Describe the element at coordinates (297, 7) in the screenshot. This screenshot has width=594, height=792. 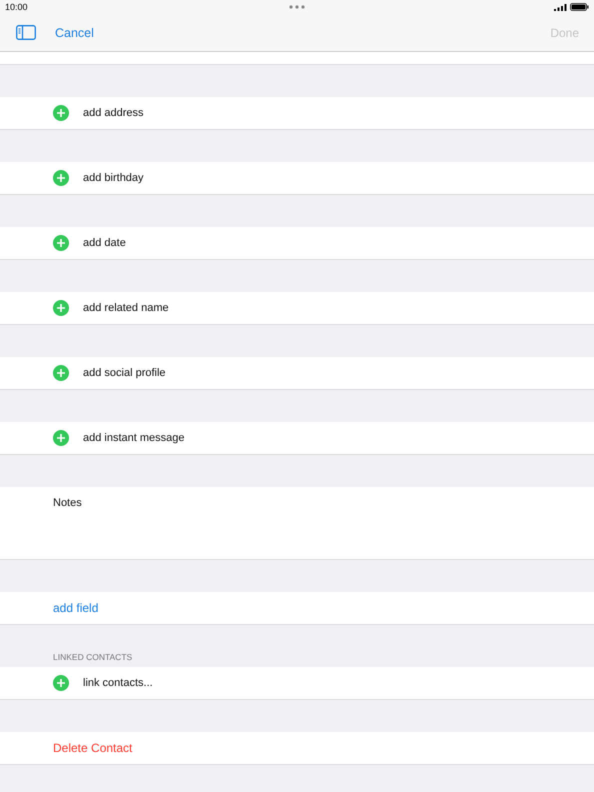
I see `multitasking-dots-icon` at that location.